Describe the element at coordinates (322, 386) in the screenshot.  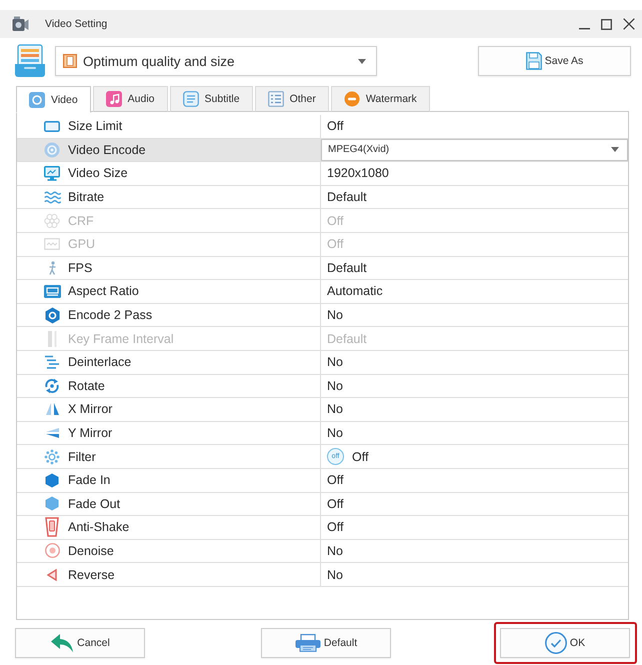
I see `setting-row: Rotate No` at that location.